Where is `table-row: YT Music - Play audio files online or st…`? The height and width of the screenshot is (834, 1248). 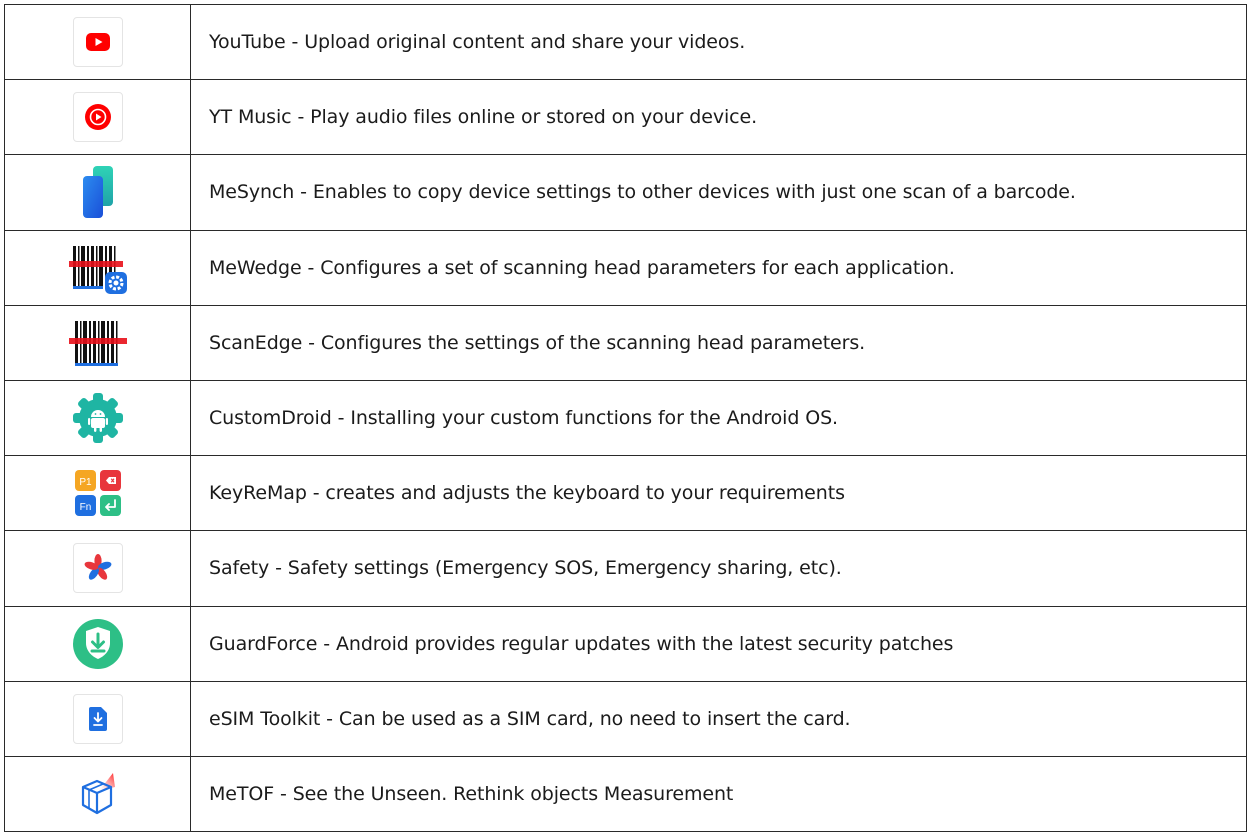 table-row: YT Music - Play audio files online or st… is located at coordinates (625, 118).